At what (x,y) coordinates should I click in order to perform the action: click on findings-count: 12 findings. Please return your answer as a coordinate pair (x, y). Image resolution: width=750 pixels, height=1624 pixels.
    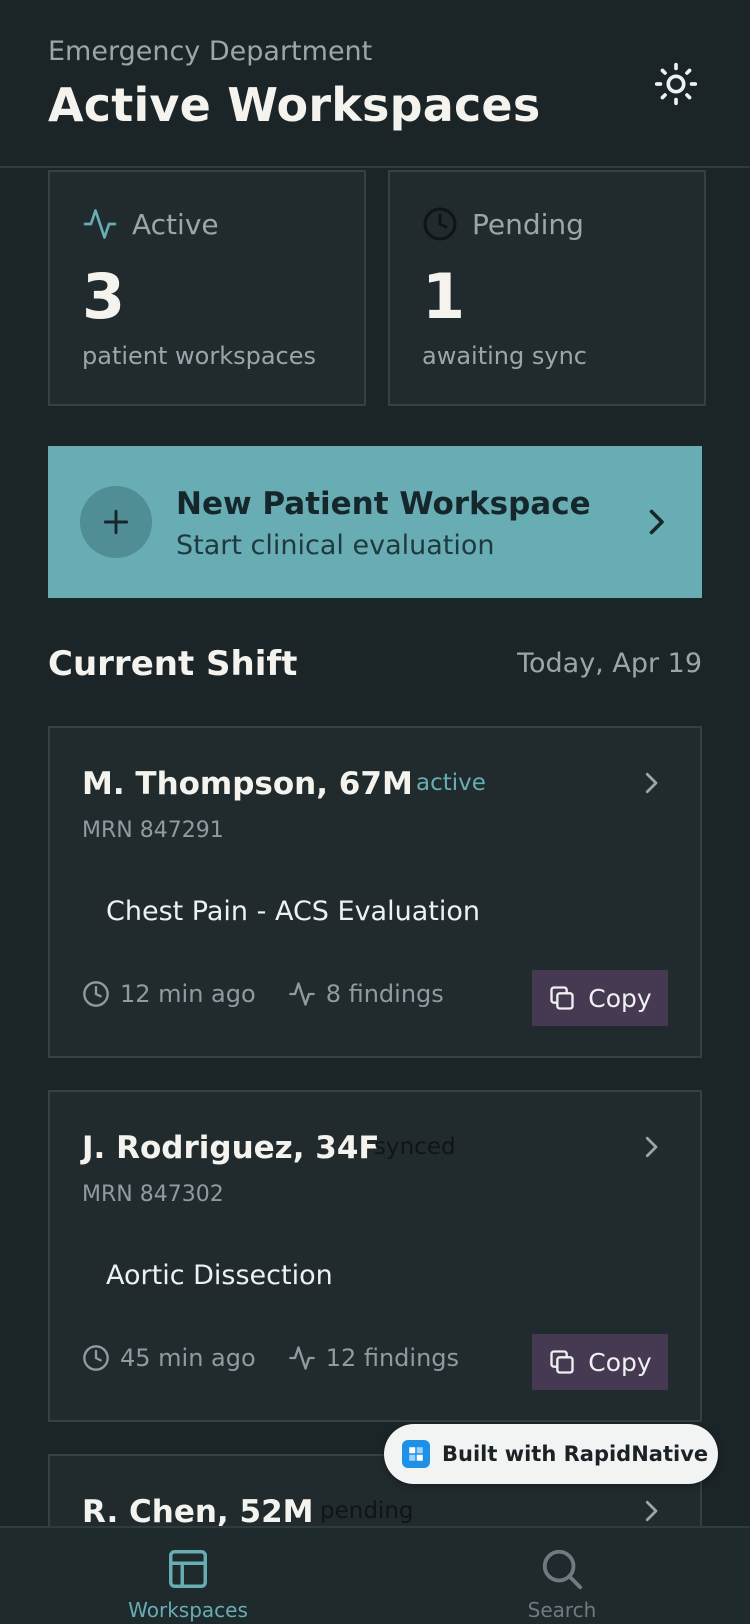
    Looking at the image, I should click on (392, 1358).